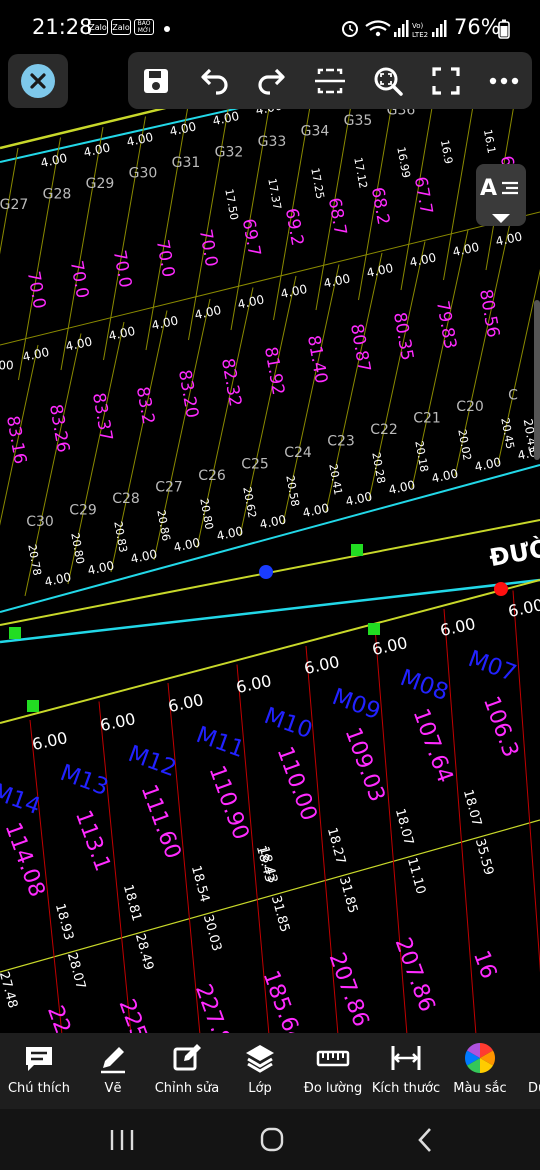  What do you see at coordinates (229, 802) in the screenshot?
I see `m-lot-area-label: 110.90` at bounding box center [229, 802].